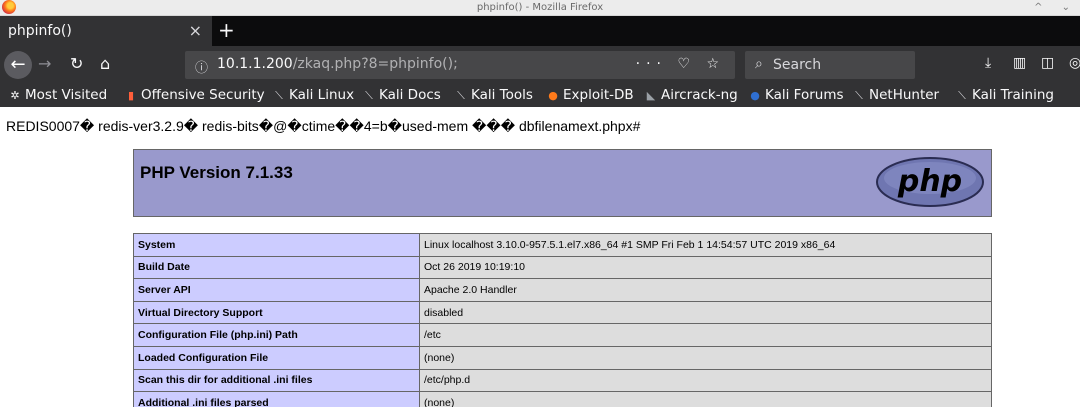  What do you see at coordinates (105, 63) in the screenshot?
I see `home-icon: ⌂` at bounding box center [105, 63].